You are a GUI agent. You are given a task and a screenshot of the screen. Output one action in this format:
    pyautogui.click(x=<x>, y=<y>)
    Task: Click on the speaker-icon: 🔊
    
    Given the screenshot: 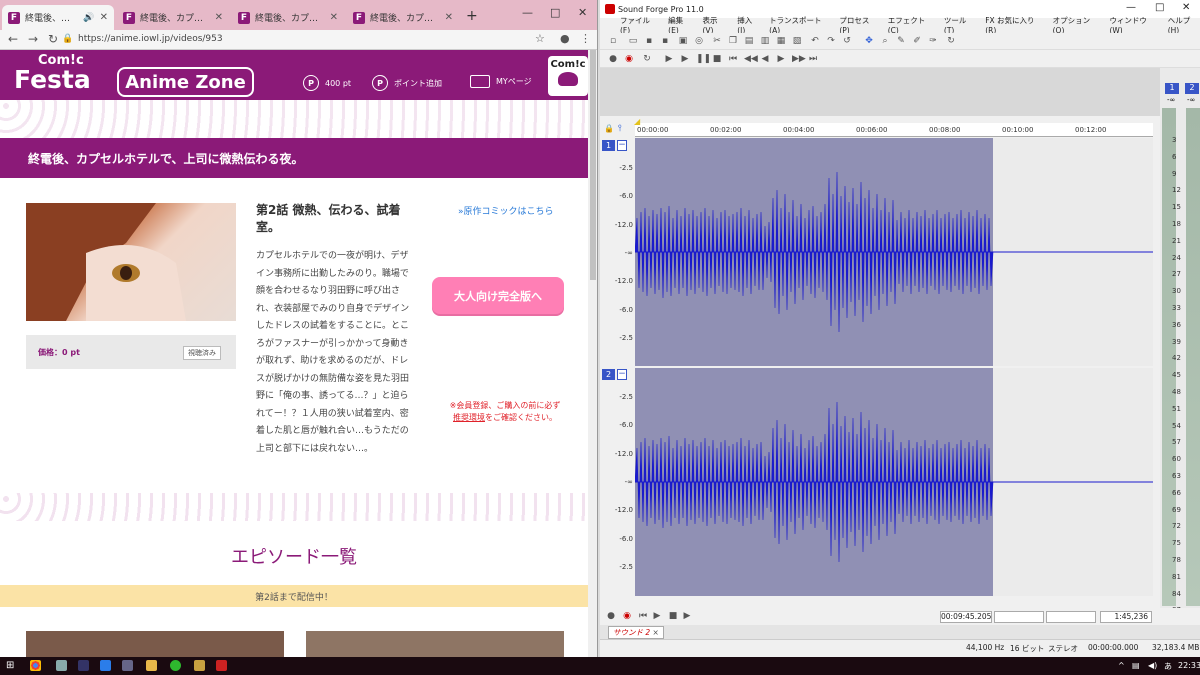 What is the action you would take?
    pyautogui.click(x=88, y=18)
    